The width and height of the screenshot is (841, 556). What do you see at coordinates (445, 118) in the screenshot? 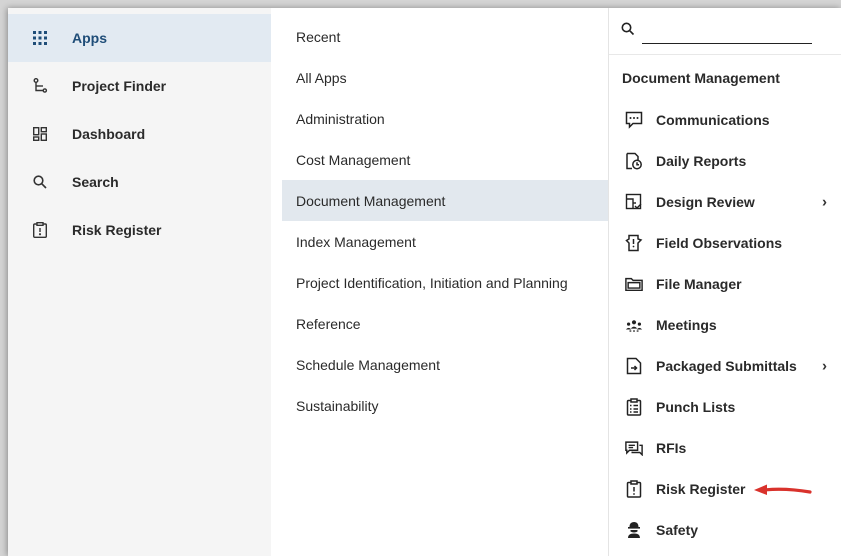
I see `category-administration: Administration` at bounding box center [445, 118].